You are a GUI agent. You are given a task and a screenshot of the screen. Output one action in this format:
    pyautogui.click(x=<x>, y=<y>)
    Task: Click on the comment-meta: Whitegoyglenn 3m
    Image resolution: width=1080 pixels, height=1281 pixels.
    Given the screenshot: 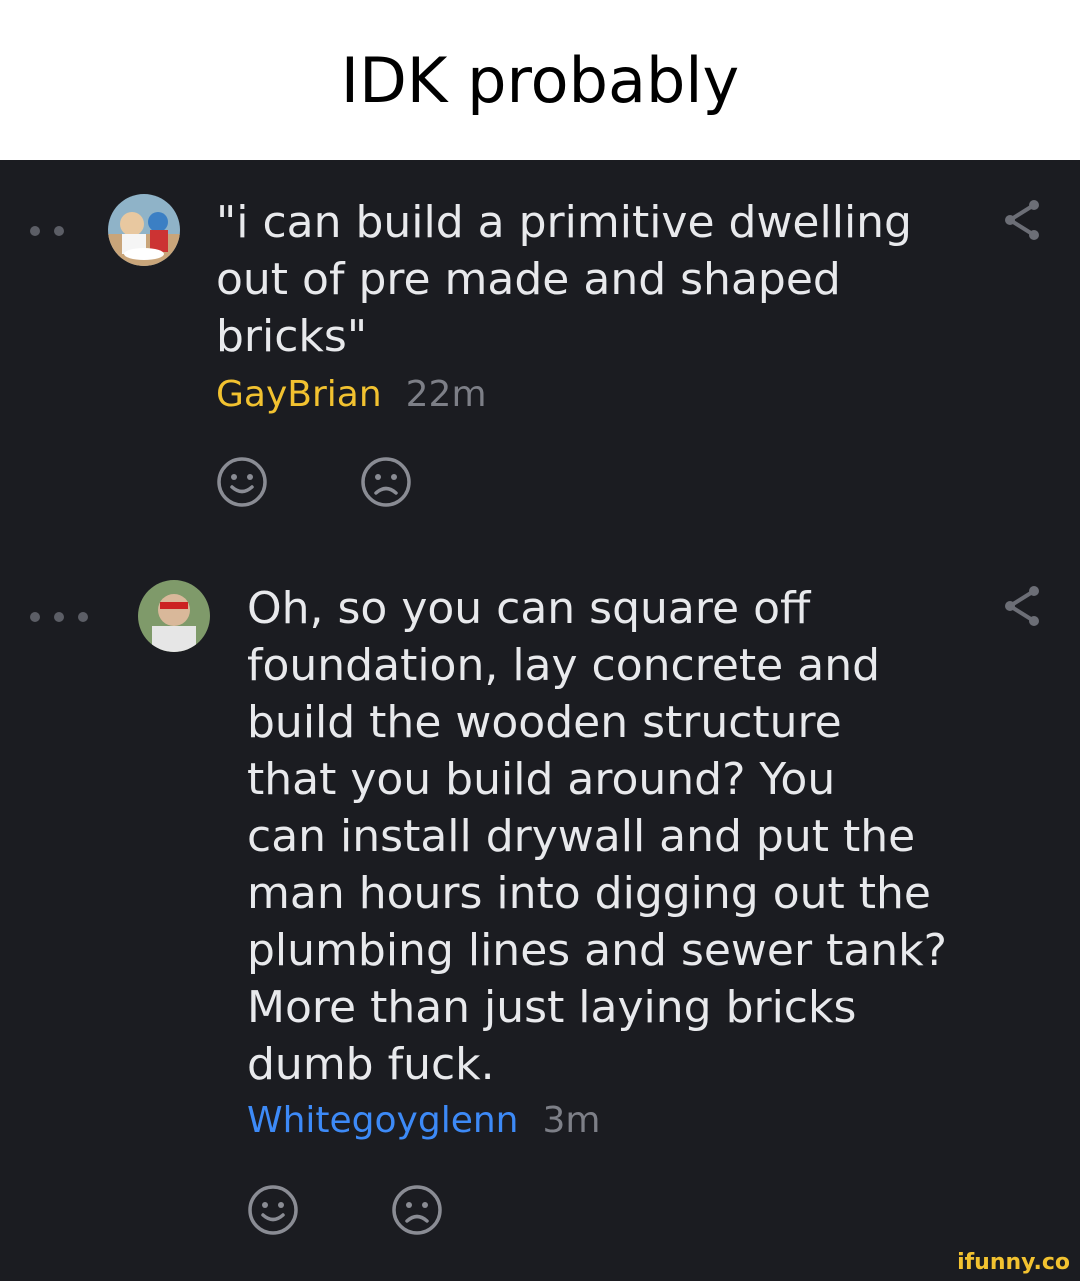 What is the action you would take?
    pyautogui.click(x=423, y=1120)
    